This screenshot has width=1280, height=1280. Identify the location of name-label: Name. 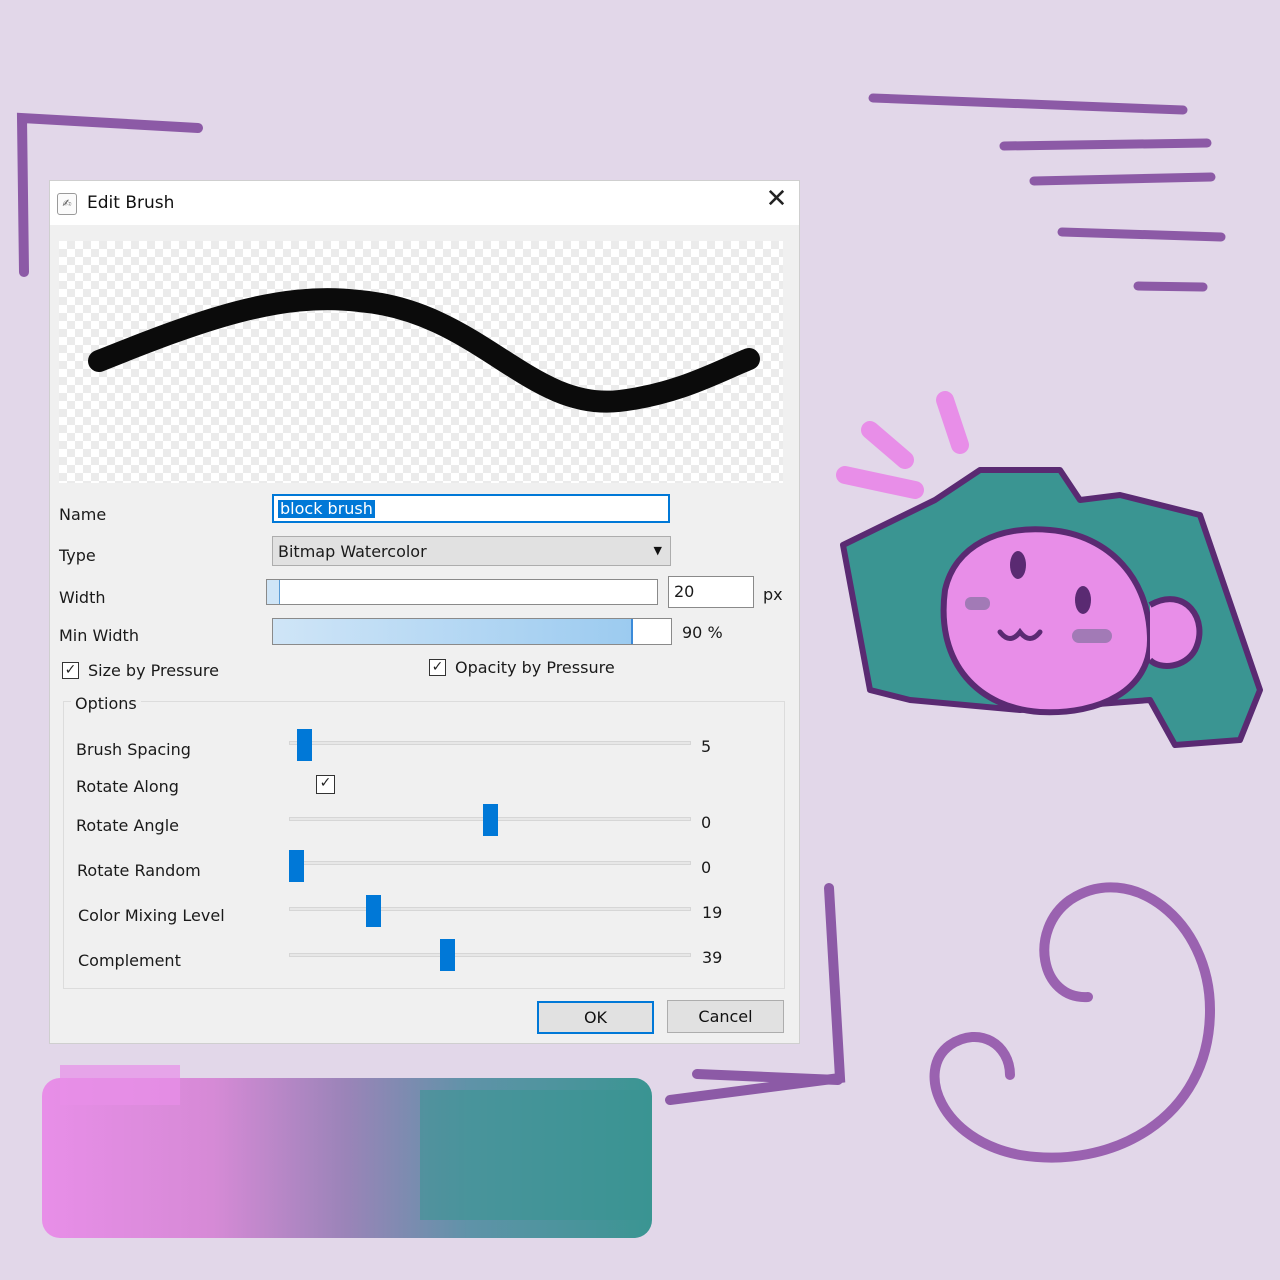
(83, 514).